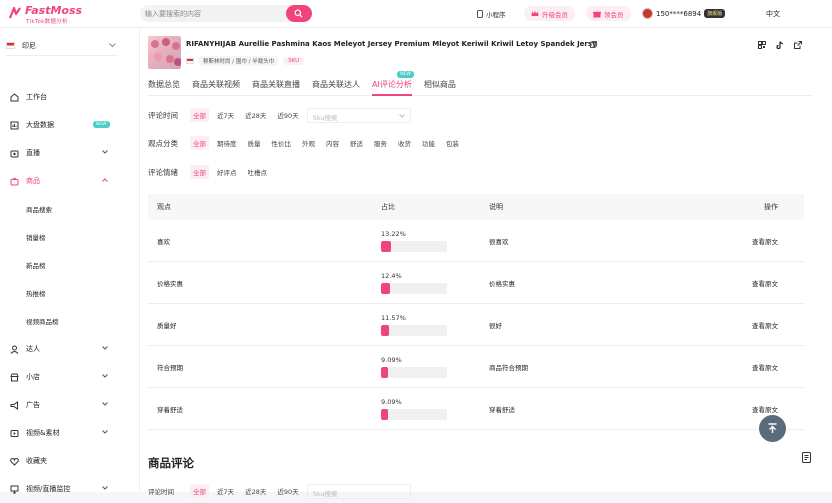 This screenshot has width=832, height=503. I want to click on user-icon, so click(14, 349).